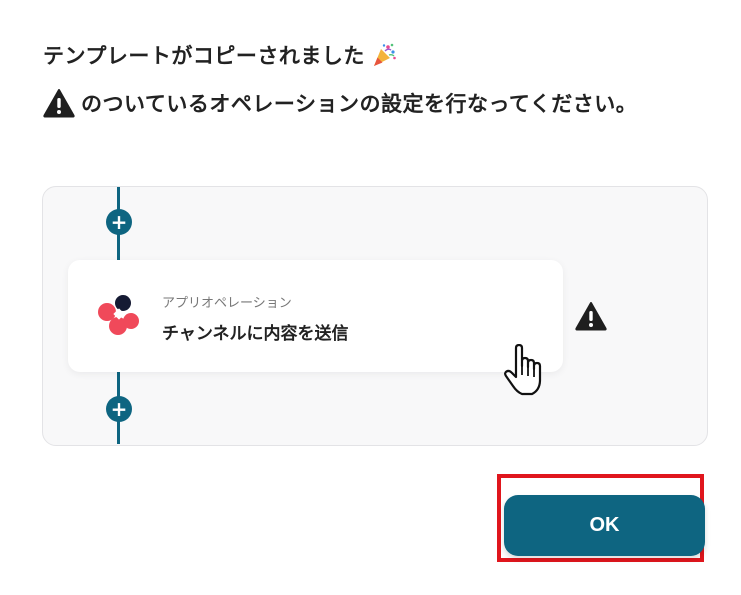 The height and width of the screenshot is (595, 741). Describe the element at coordinates (118, 316) in the screenshot. I see `app-logo-icon` at that location.